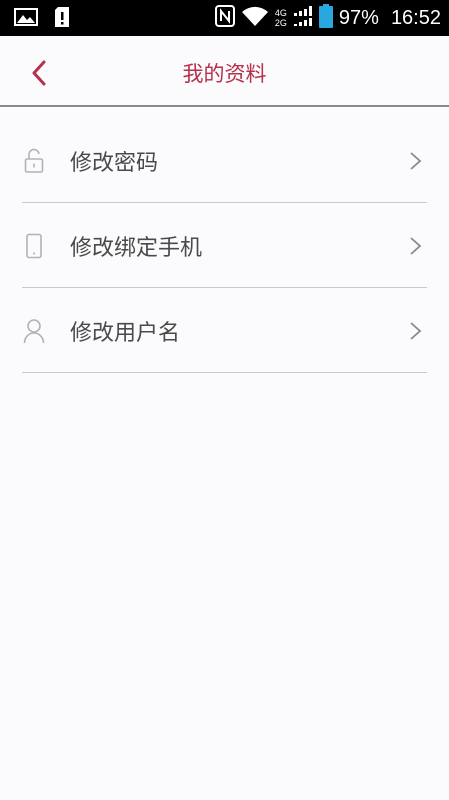 The width and height of the screenshot is (449, 800). Describe the element at coordinates (280, 23) in the screenshot. I see `network-2g-label: 2G` at that location.